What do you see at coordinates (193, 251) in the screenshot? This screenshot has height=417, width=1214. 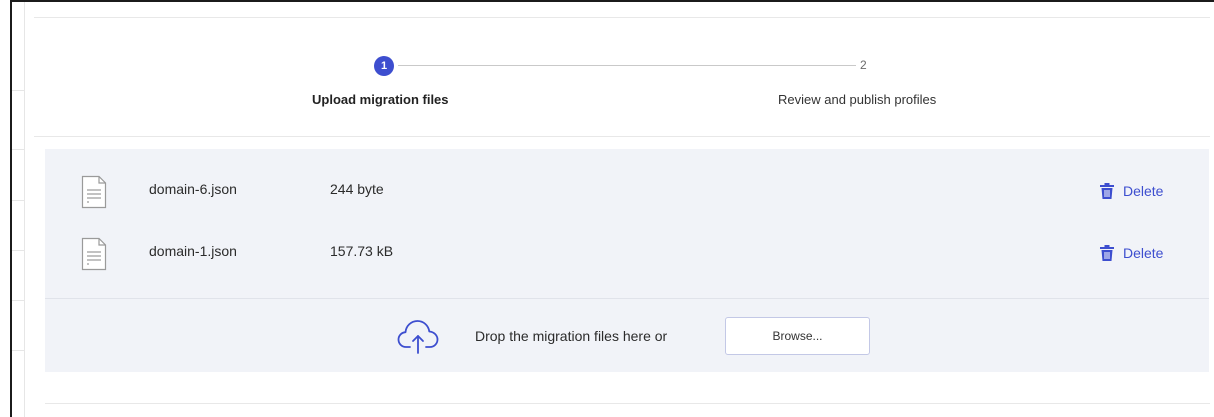 I see `file-name: domain-1.json` at bounding box center [193, 251].